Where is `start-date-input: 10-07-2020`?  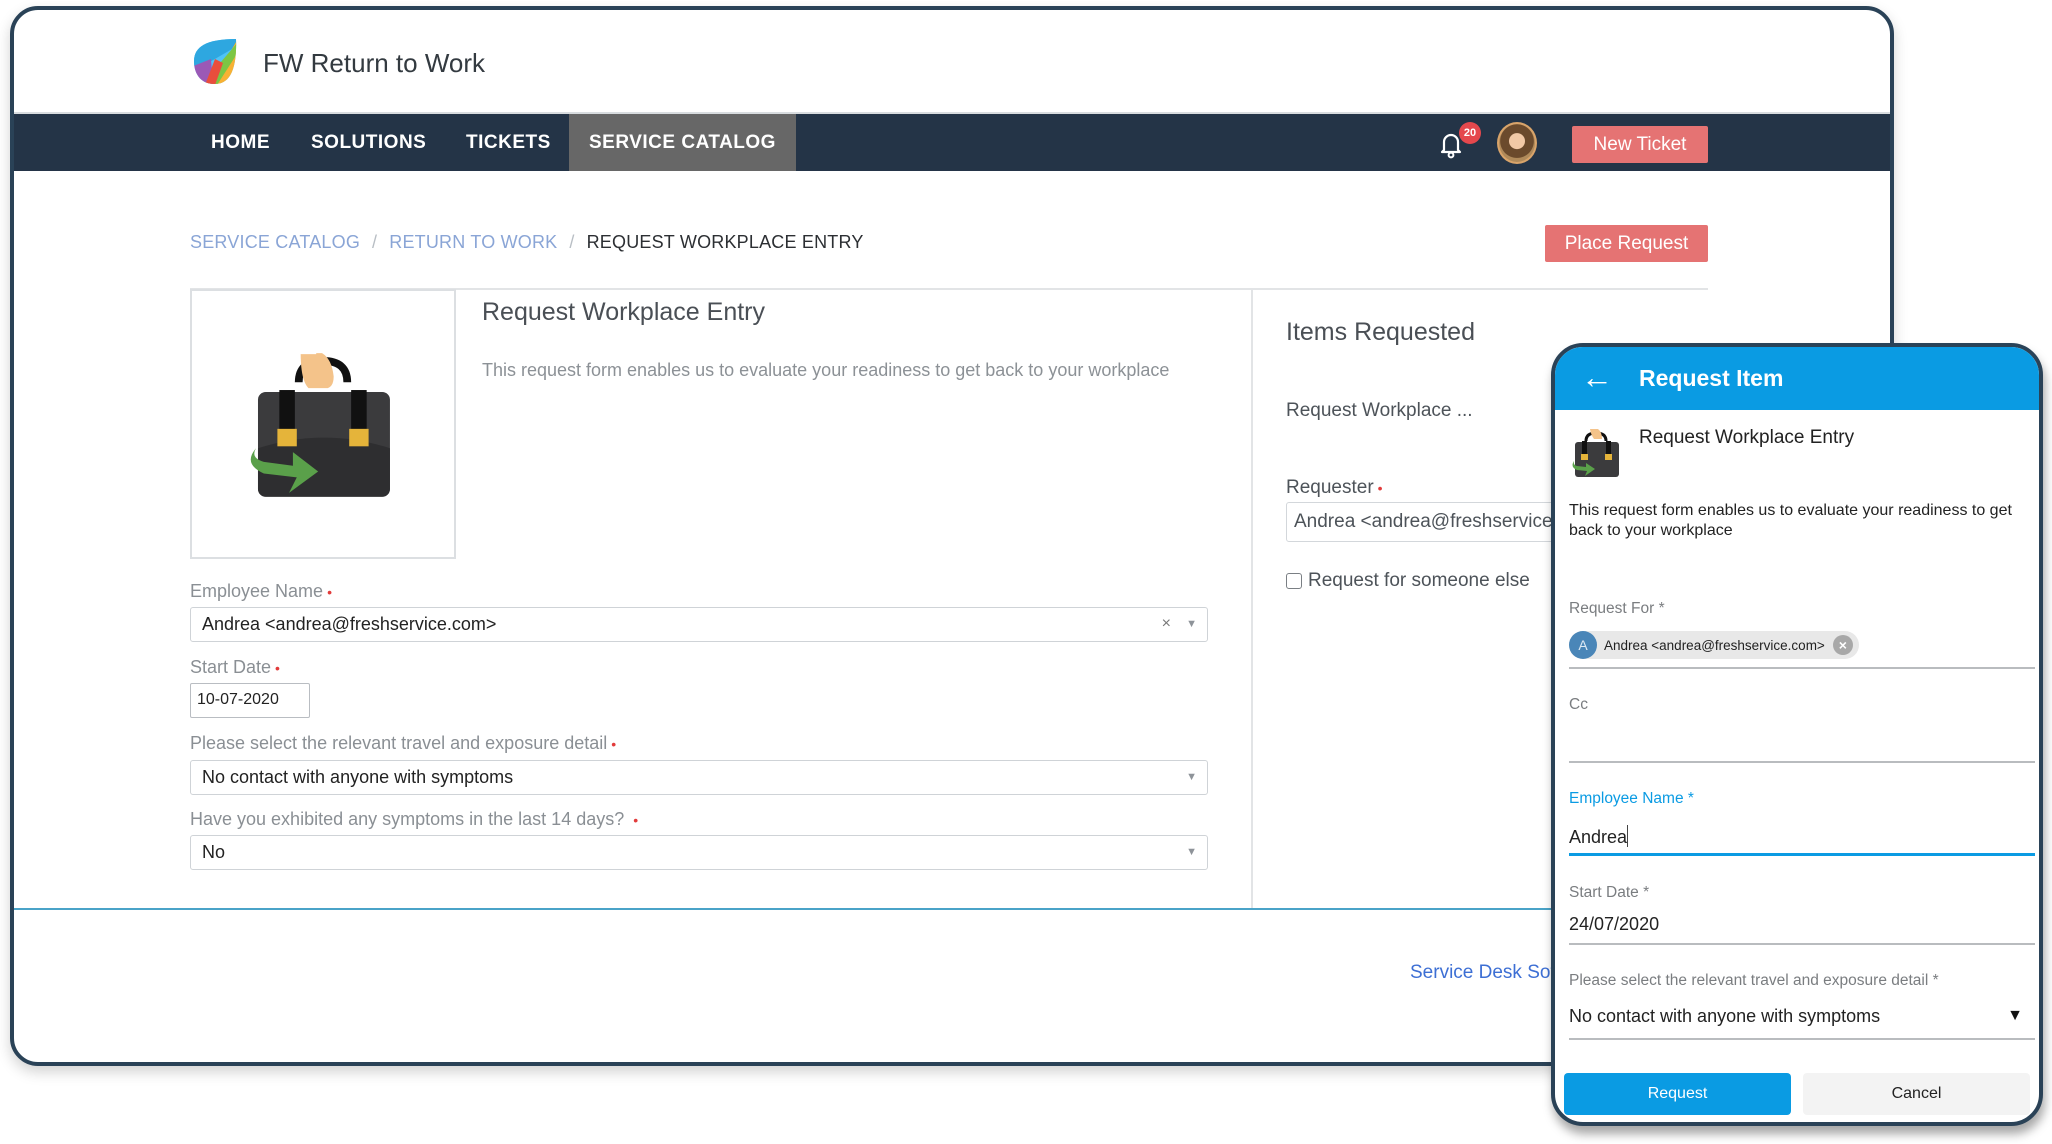 start-date-input: 10-07-2020 is located at coordinates (250, 700).